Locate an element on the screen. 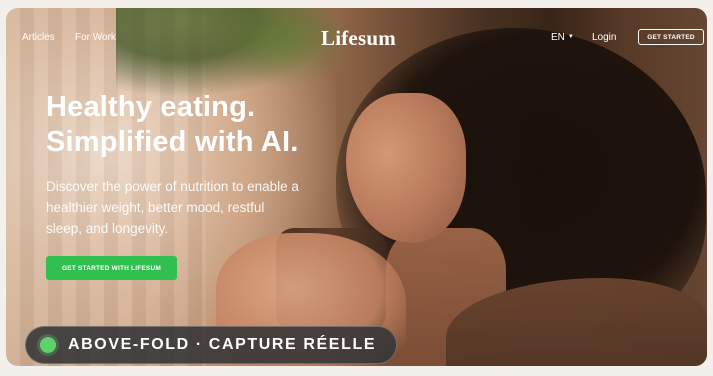 The width and height of the screenshot is (713, 376). hero-title: Healthy eating. Simplified with AI. is located at coordinates (172, 125).